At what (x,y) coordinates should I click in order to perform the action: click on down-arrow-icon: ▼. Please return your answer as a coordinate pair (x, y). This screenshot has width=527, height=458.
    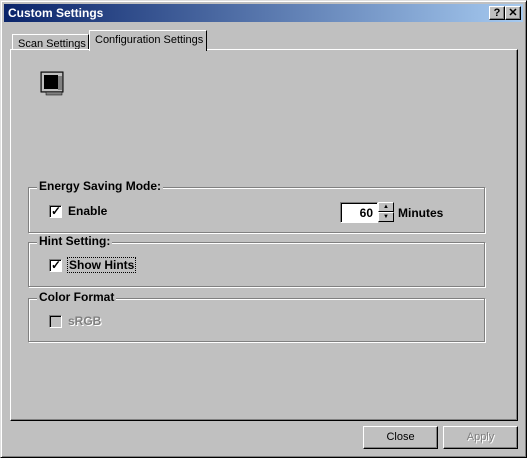
    Looking at the image, I should click on (386, 217).